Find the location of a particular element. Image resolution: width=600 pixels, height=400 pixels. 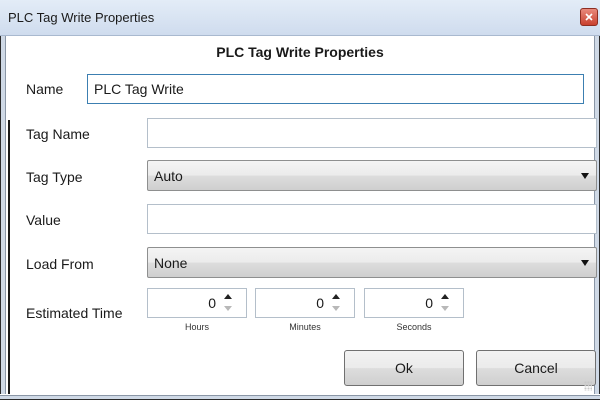

hours-stepper: 0 is located at coordinates (197, 303).